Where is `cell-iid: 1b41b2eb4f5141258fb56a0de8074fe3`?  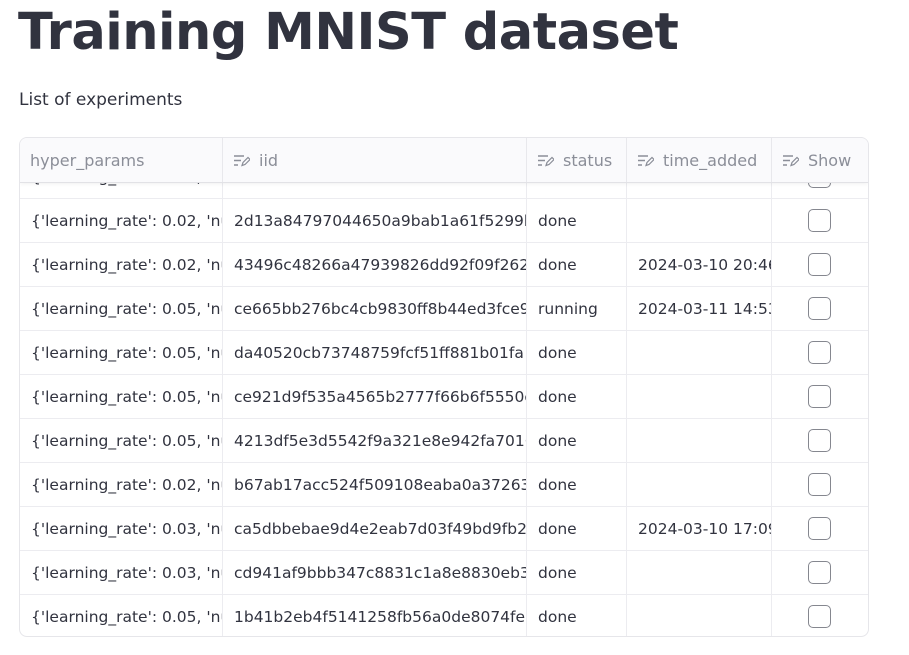
cell-iid: 1b41b2eb4f5141258fb56a0de8074fe3 is located at coordinates (375, 615).